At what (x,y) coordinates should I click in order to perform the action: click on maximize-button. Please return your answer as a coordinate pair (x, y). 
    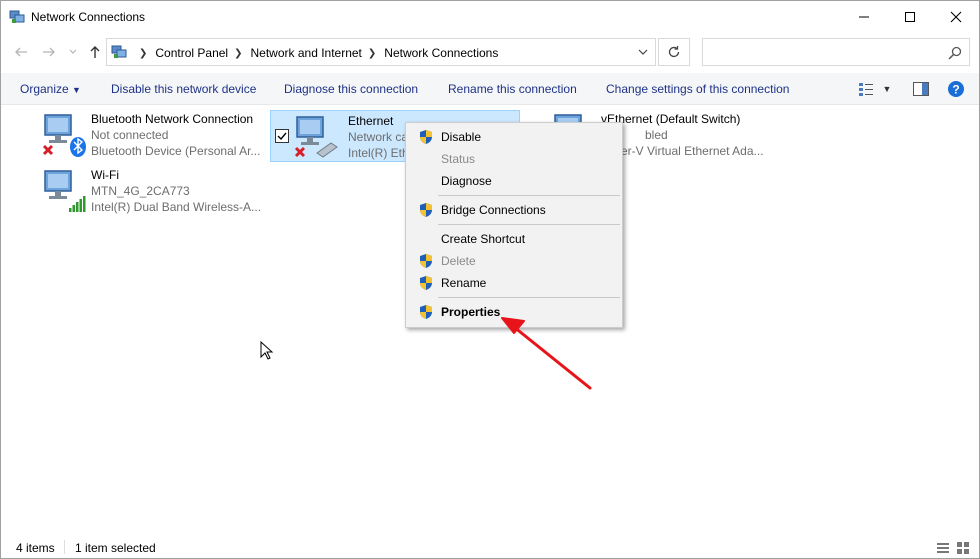
    Looking at the image, I should click on (910, 17).